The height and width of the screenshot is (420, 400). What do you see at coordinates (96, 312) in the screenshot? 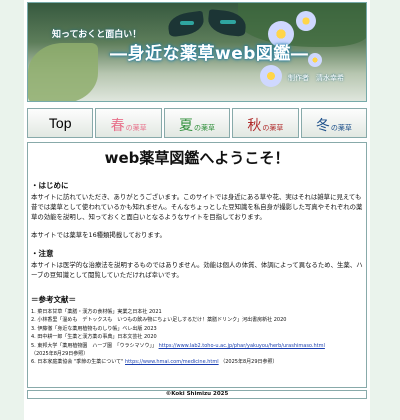
I see `reference-text: 1. 菜日本甘草「薬膳・漢方の食材帳」実業之日本社 2021` at bounding box center [96, 312].